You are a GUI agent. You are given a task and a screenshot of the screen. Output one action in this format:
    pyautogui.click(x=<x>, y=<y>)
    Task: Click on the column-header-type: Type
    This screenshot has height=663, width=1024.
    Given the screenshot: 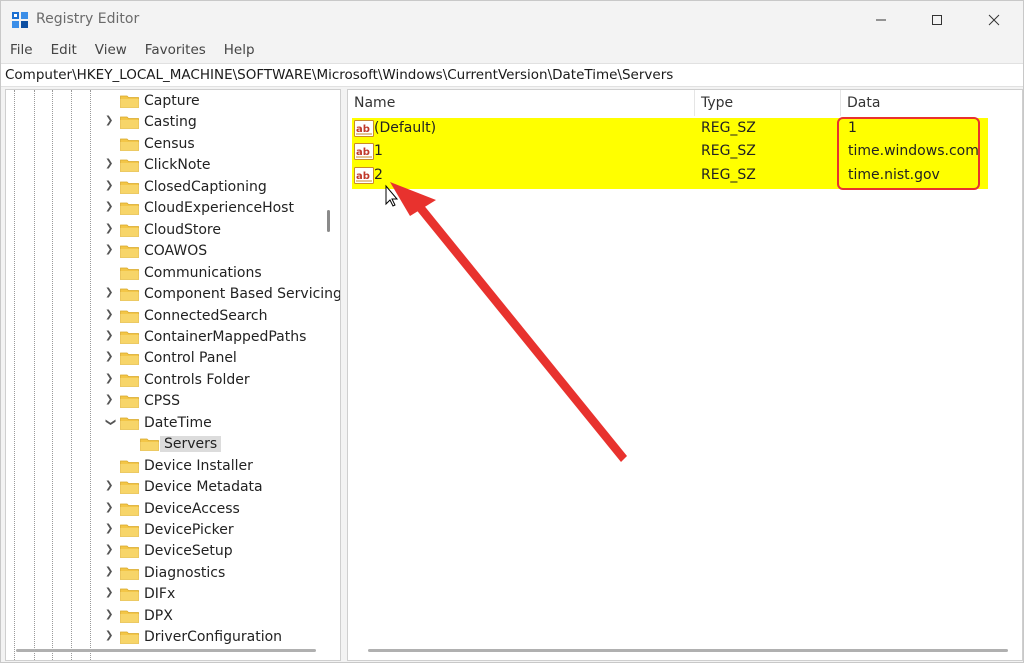 What is the action you would take?
    pyautogui.click(x=767, y=103)
    